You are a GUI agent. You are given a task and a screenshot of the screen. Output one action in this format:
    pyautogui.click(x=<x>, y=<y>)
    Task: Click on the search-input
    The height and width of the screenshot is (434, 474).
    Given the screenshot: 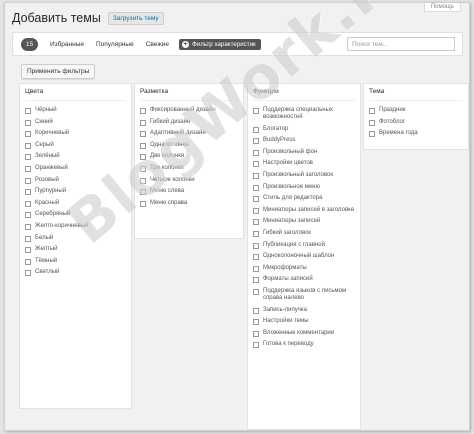 What is the action you would take?
    pyautogui.click(x=401, y=44)
    